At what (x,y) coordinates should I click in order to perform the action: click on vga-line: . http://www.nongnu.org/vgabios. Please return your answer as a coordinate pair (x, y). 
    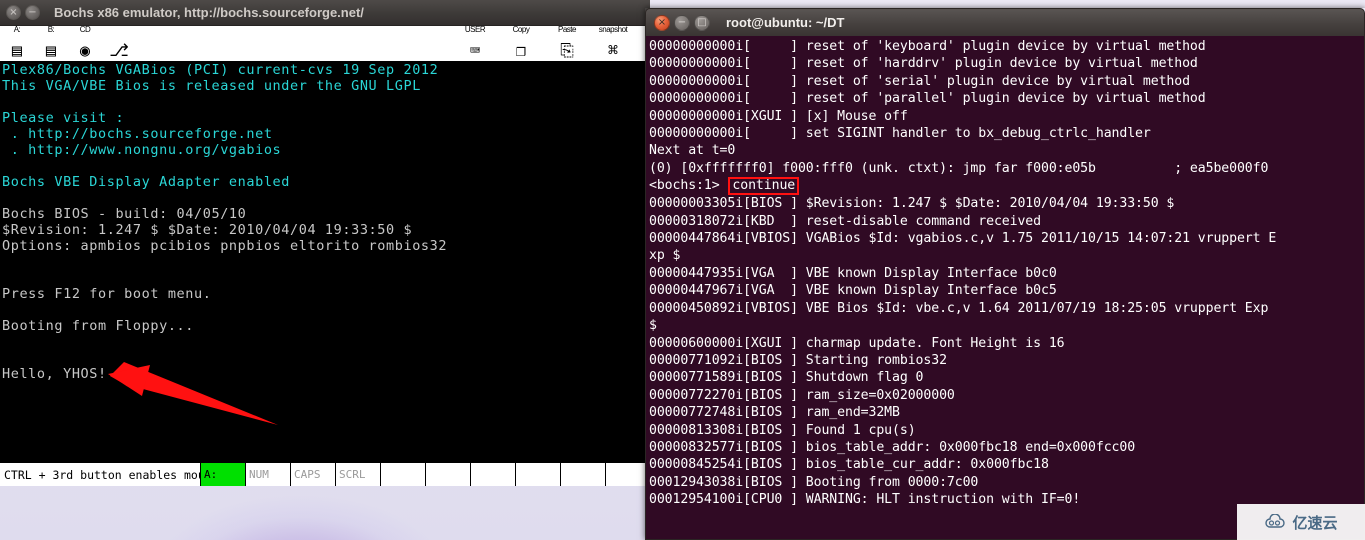
    Looking at the image, I should click on (142, 150).